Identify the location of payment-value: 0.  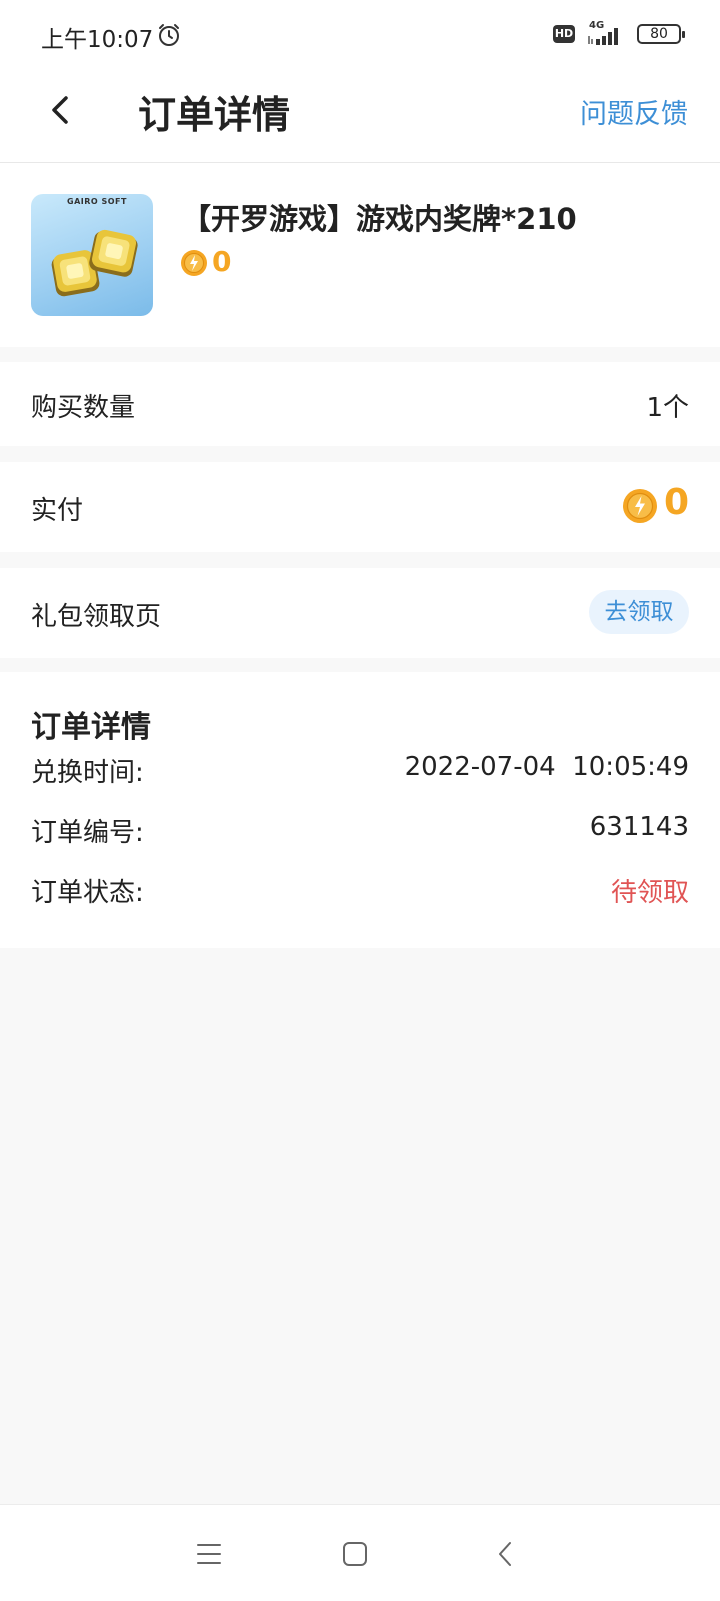
(676, 502).